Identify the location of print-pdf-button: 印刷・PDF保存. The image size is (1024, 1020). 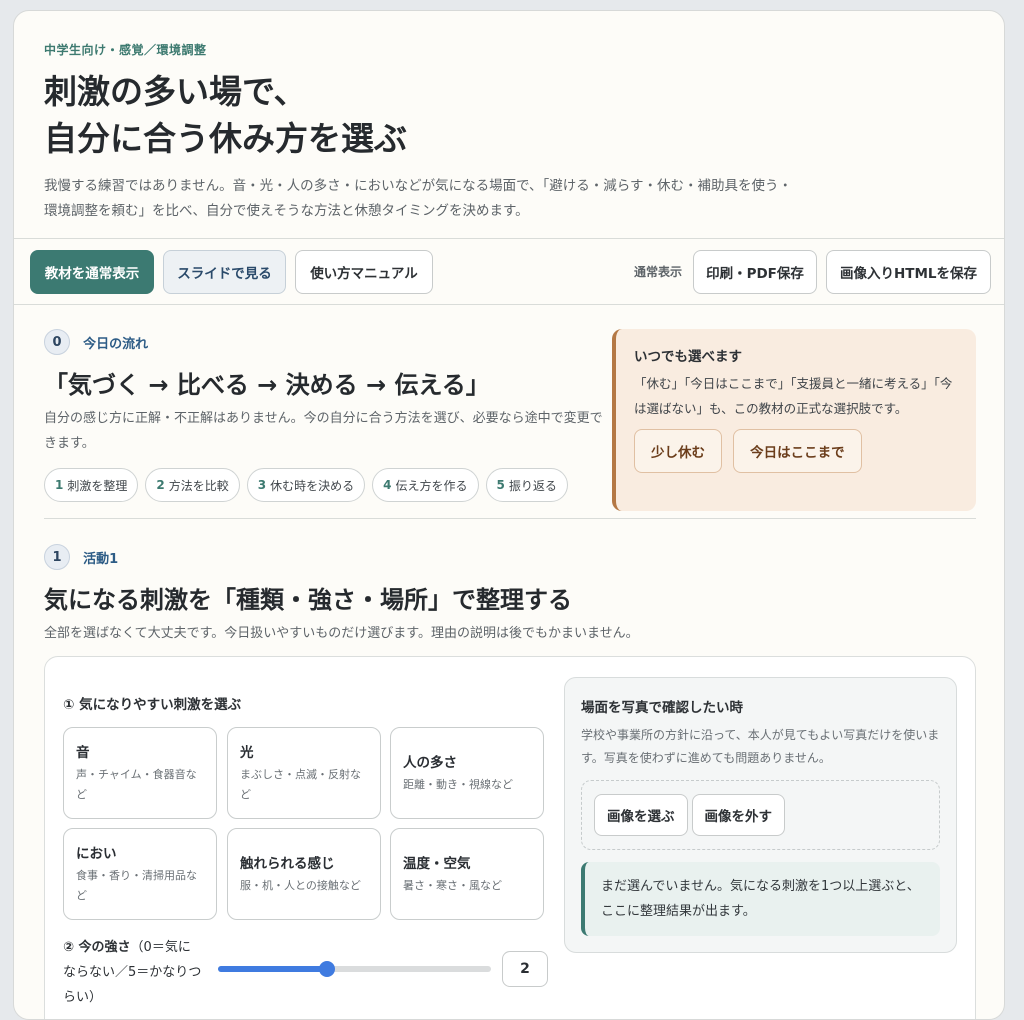
(755, 272).